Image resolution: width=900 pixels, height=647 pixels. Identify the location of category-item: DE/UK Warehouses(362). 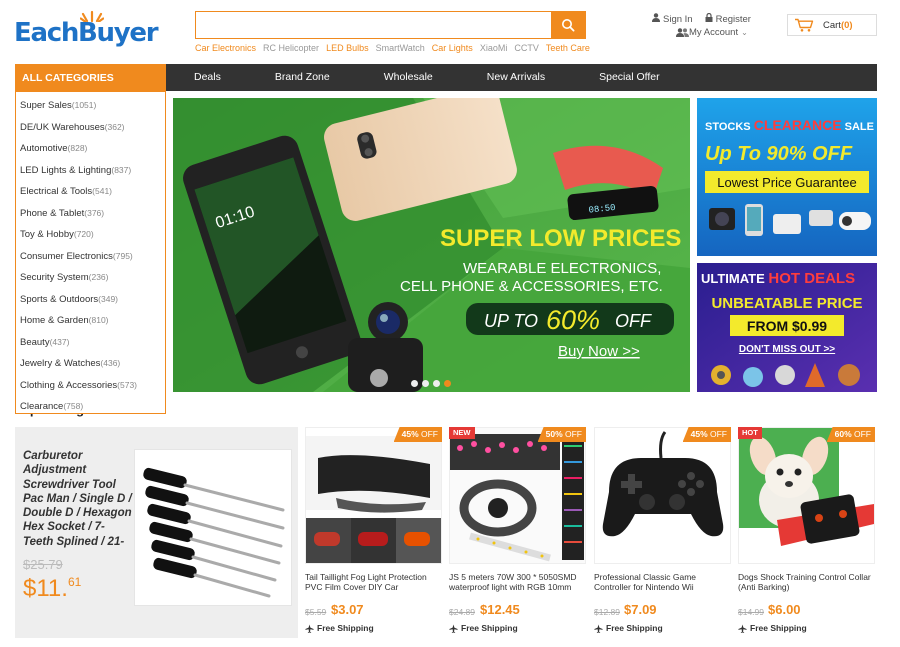
(90, 128).